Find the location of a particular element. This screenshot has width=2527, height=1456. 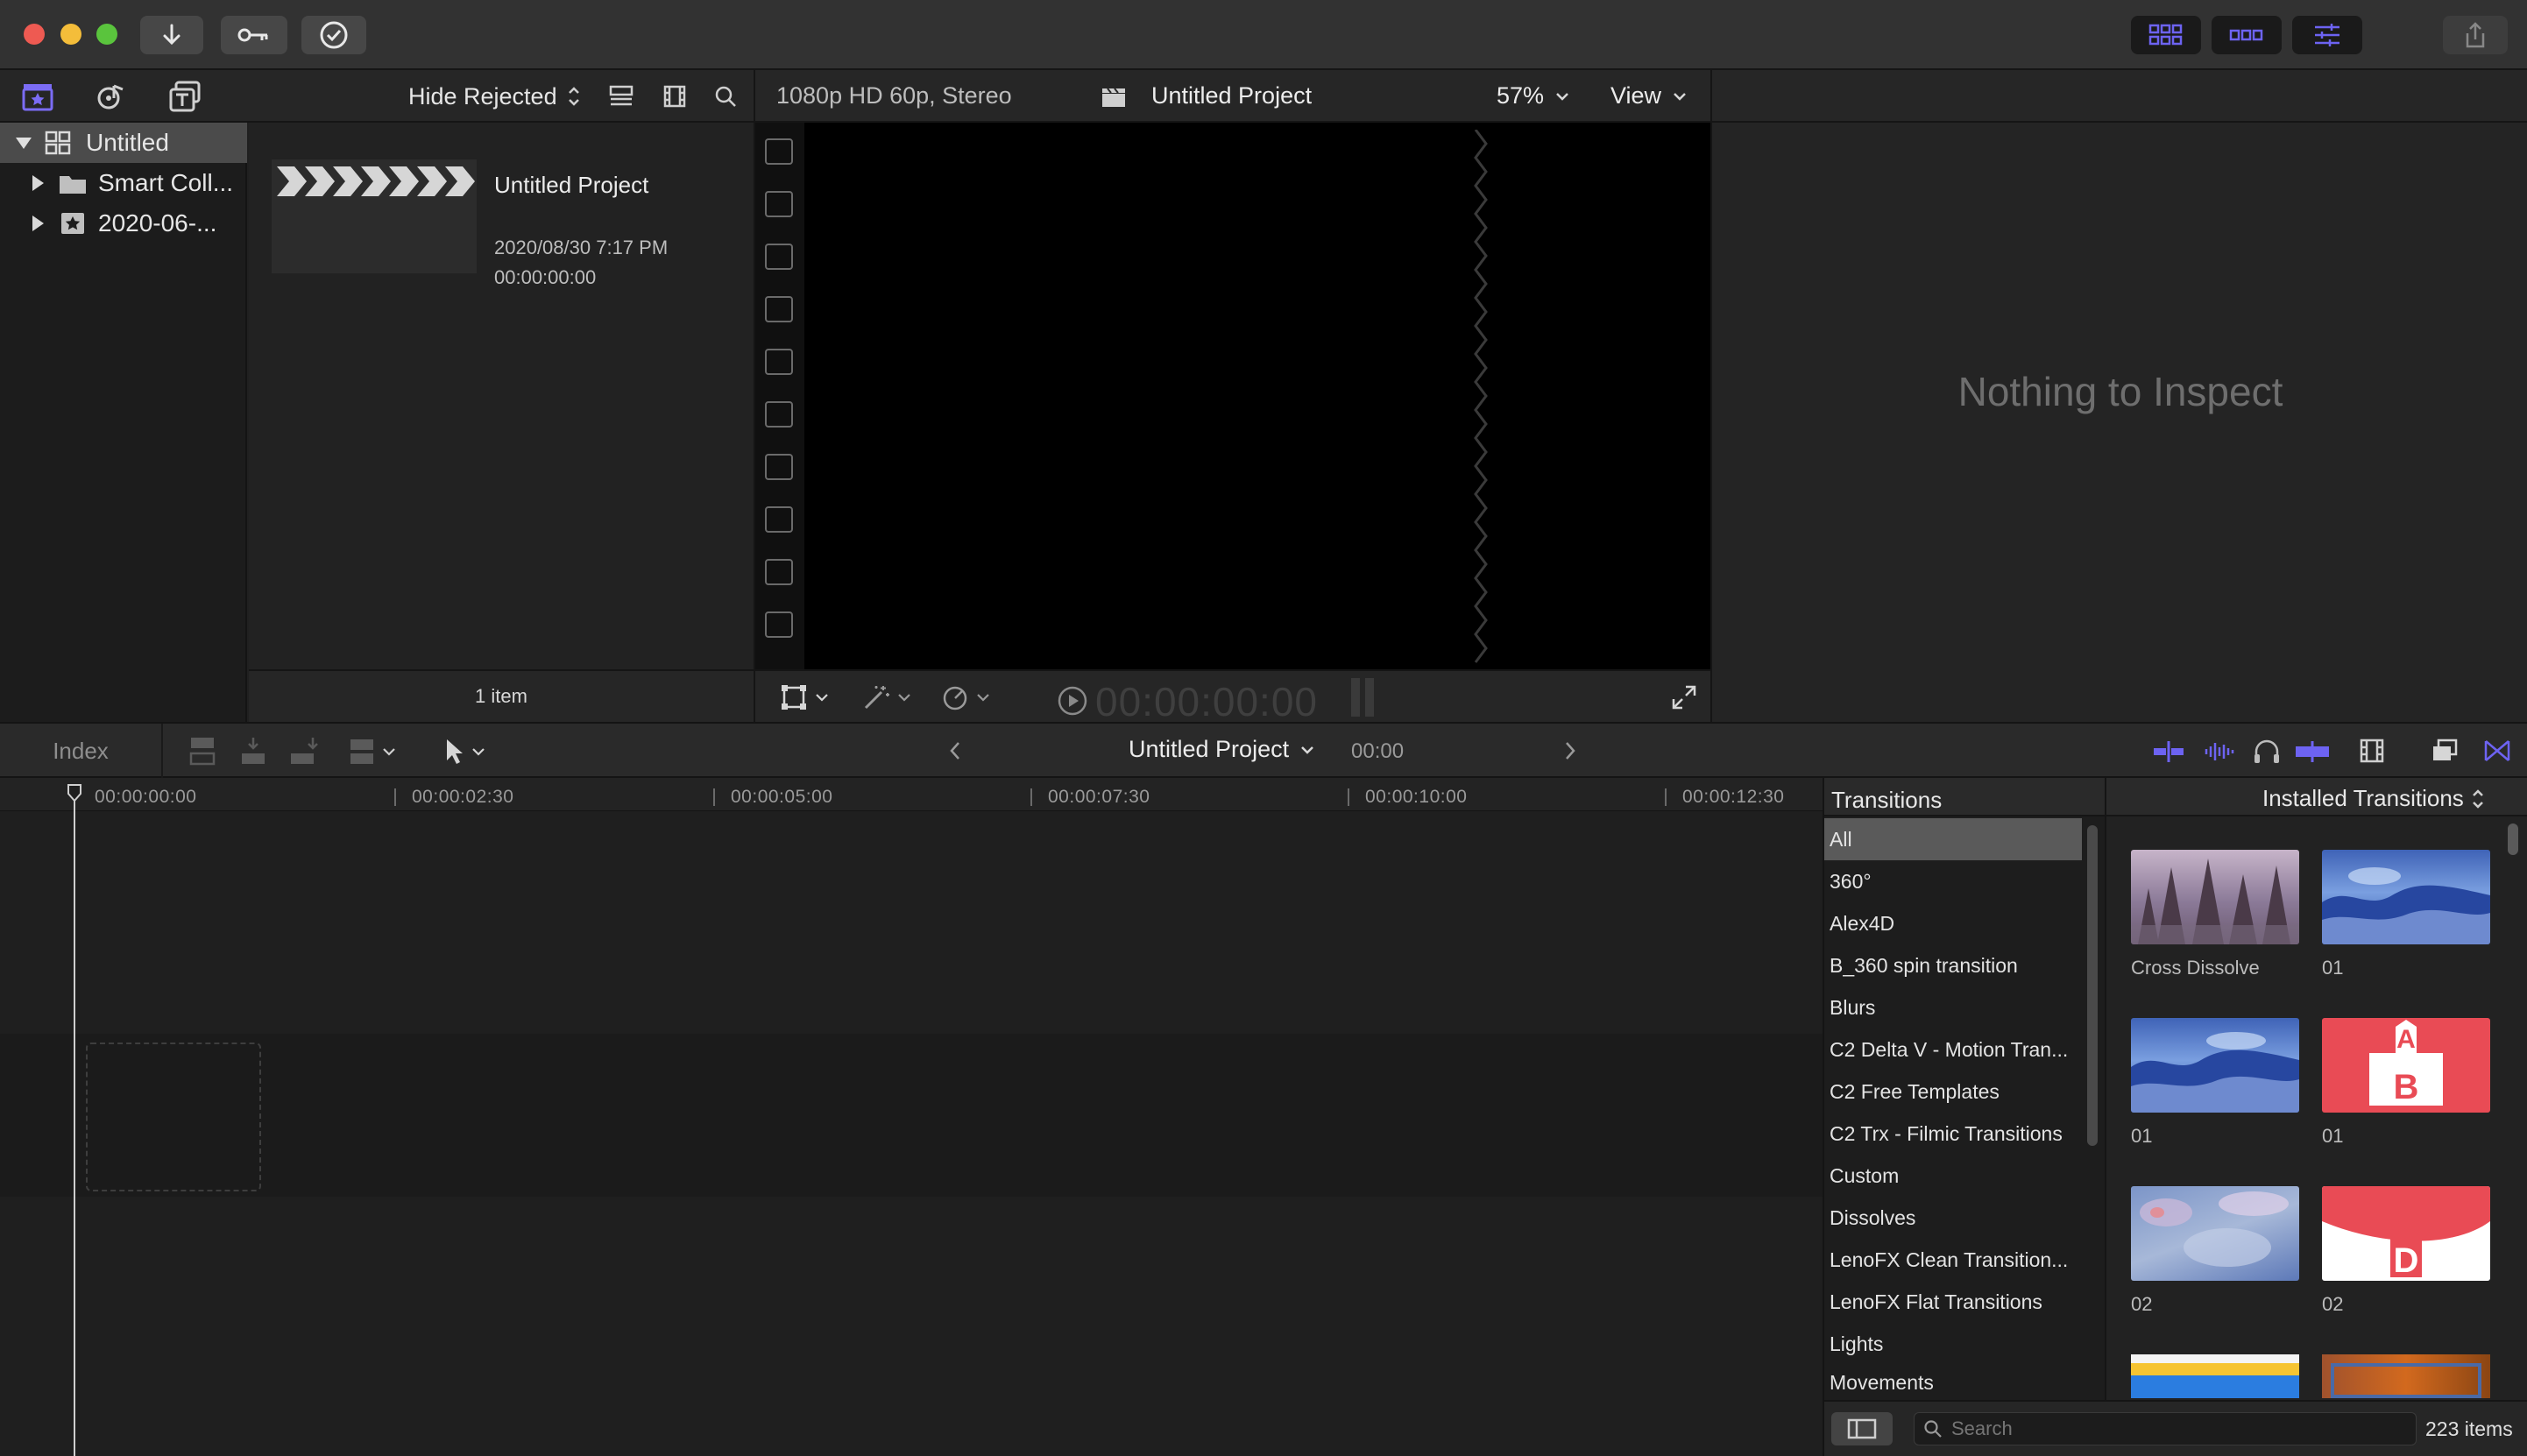

transition-thumbnail-02: D is located at coordinates (2406, 1233).